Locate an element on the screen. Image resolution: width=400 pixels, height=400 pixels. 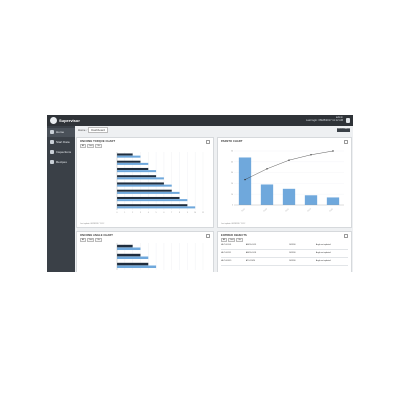
cumulative-line is located at coordinates (289, 165).